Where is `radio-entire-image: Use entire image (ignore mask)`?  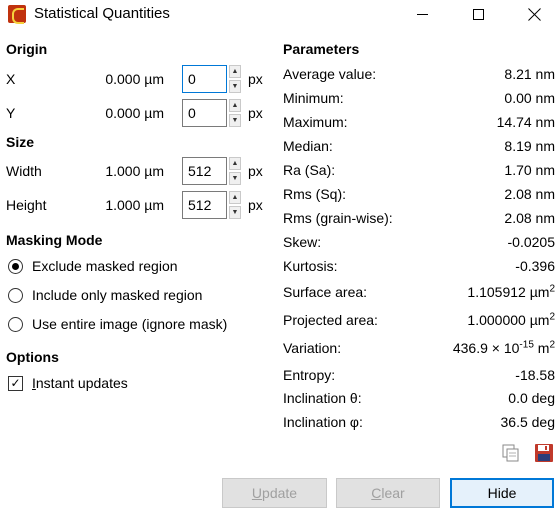
radio-entire-image: Use entire image (ignore mask) is located at coordinates (117, 324).